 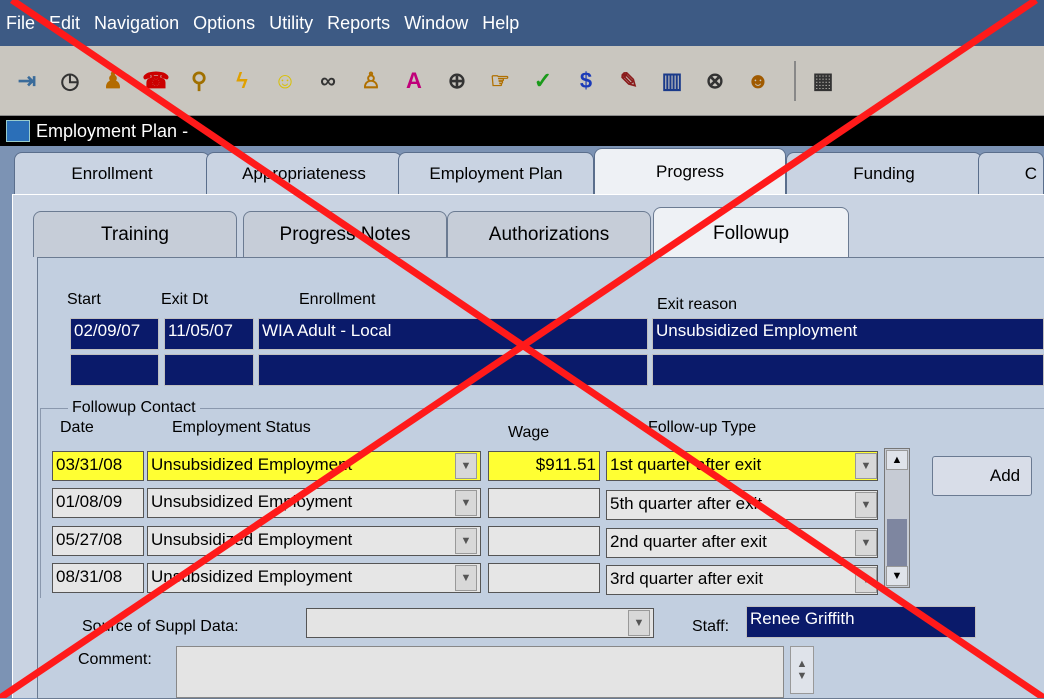 What do you see at coordinates (209, 334) in the screenshot?
I see `enrollment-exit-dt-field: 11/05/07` at bounding box center [209, 334].